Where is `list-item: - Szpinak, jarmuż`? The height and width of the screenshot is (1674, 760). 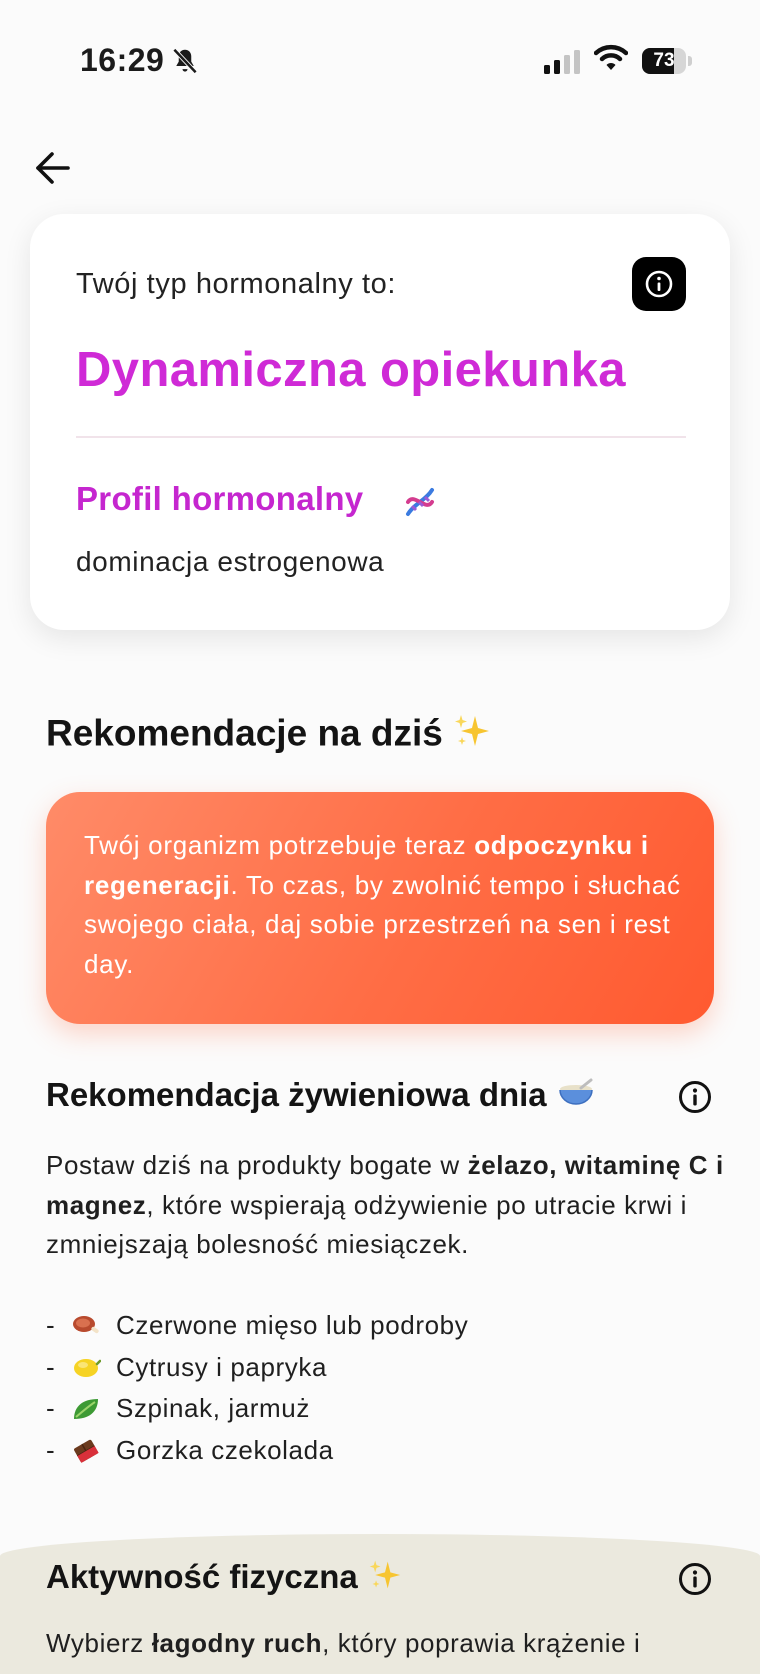
list-item: - Szpinak, jarmuż is located at coordinates (257, 1409).